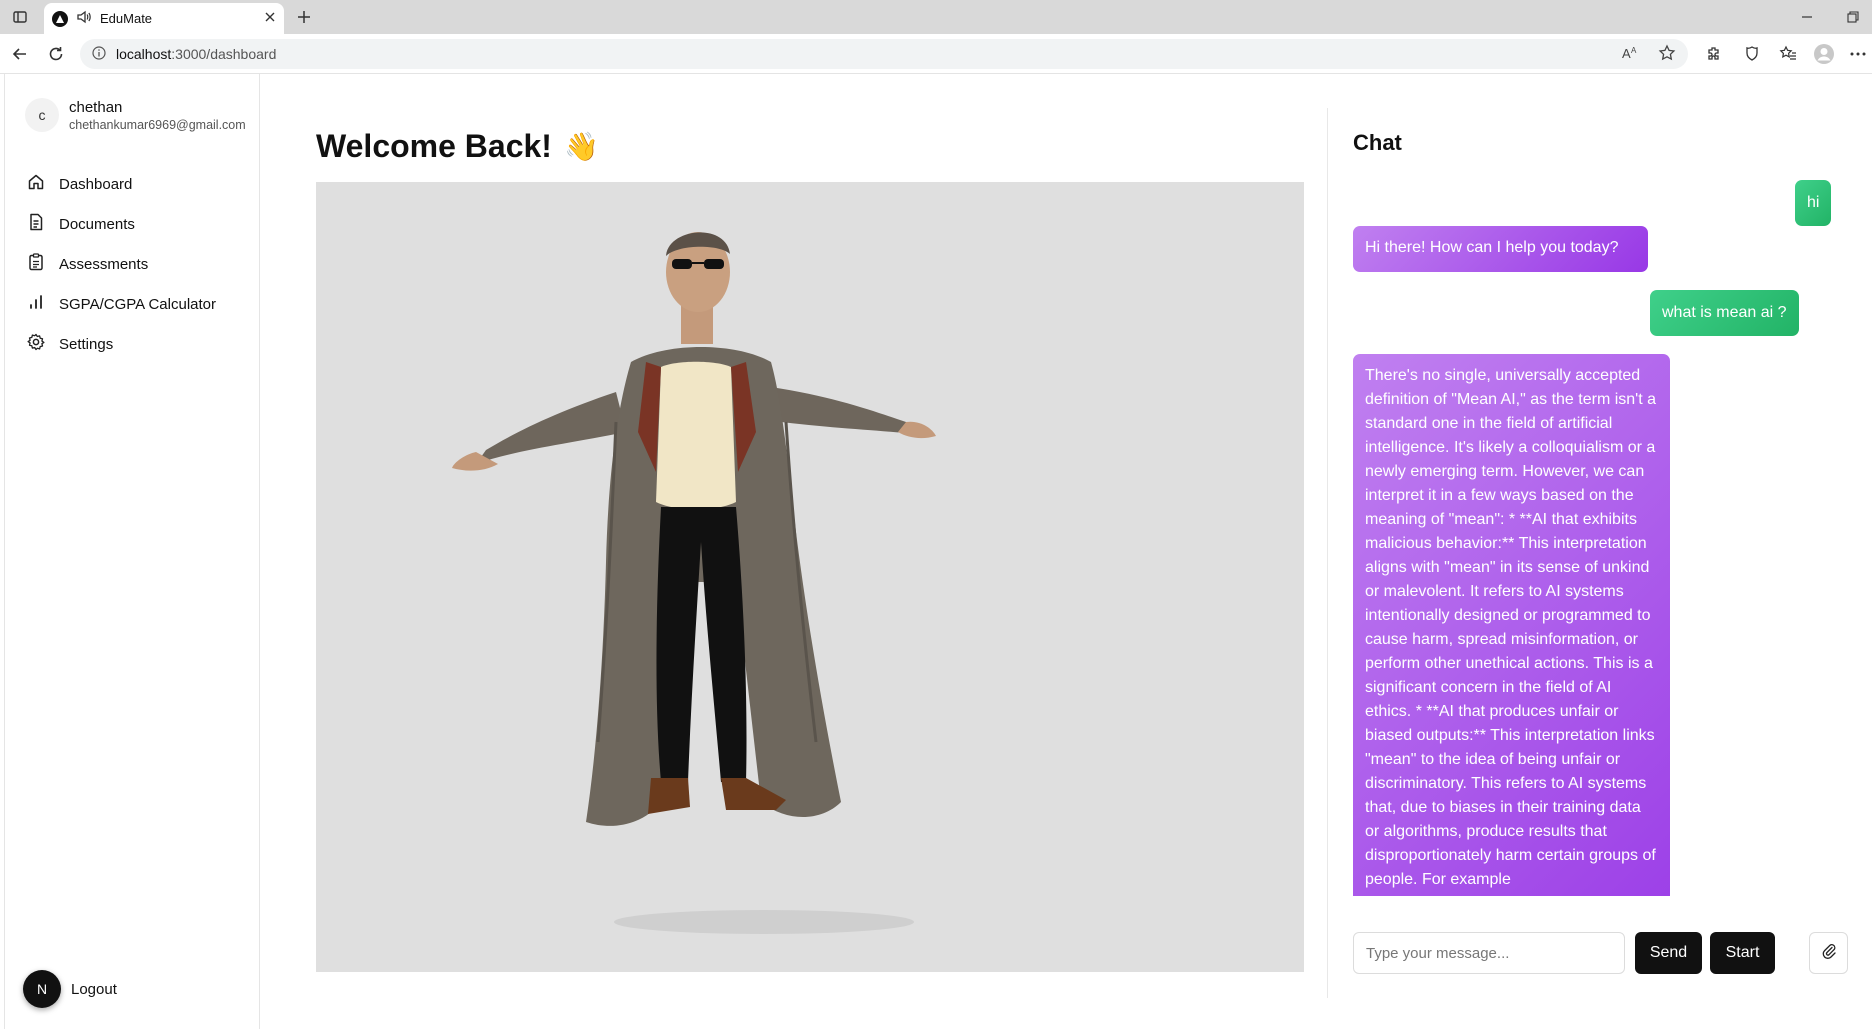  What do you see at coordinates (42, 989) in the screenshot?
I see `logout-badge: N` at bounding box center [42, 989].